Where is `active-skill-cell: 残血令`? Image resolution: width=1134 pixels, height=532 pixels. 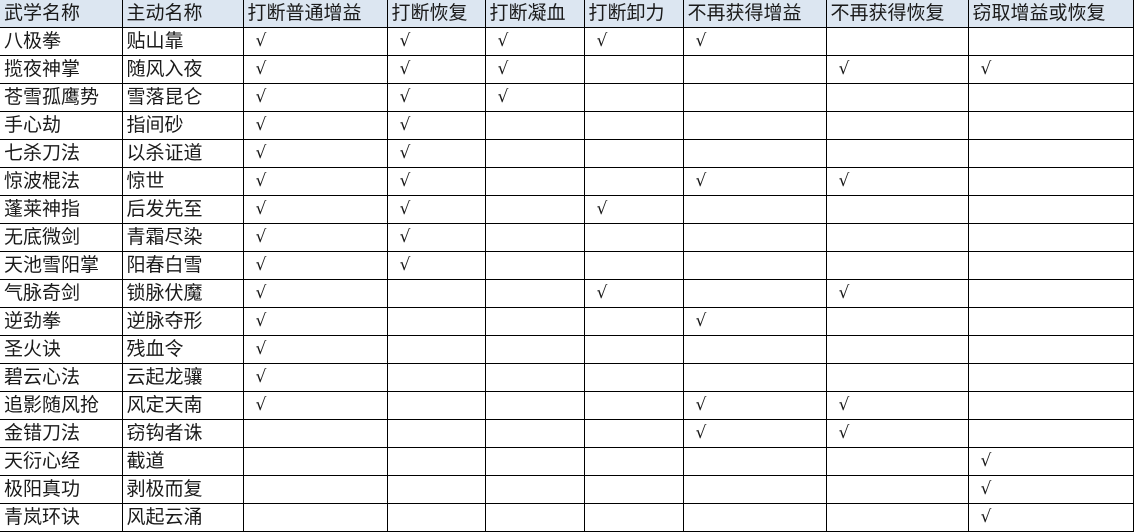 active-skill-cell: 残血令 is located at coordinates (182, 349).